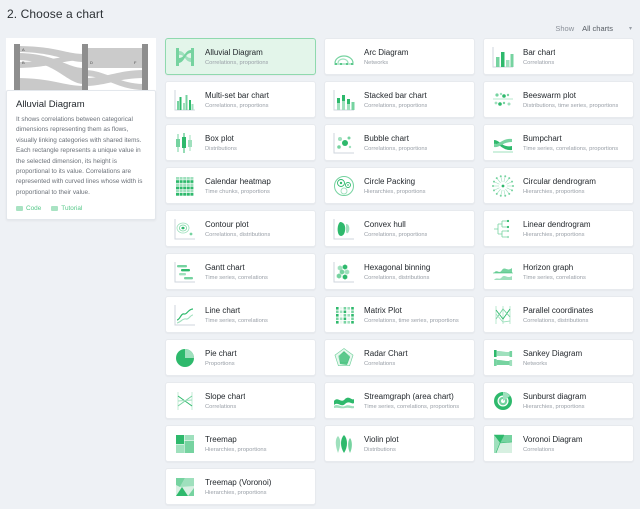 The width and height of the screenshot is (640, 509). What do you see at coordinates (221, 358) in the screenshot?
I see `chart-card-text: Pie chart Proportions` at bounding box center [221, 358].